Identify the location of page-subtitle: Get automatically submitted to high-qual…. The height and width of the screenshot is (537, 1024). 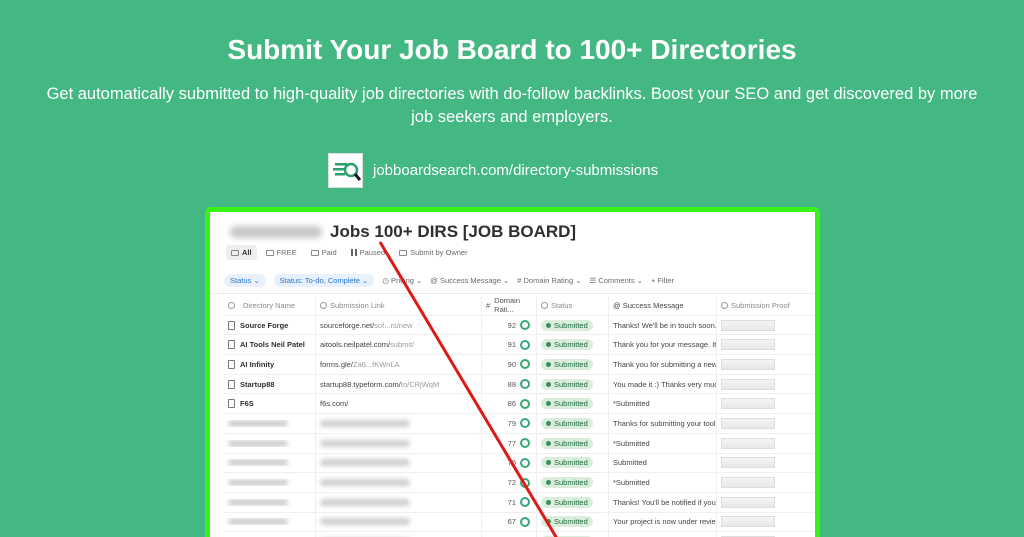
(512, 105).